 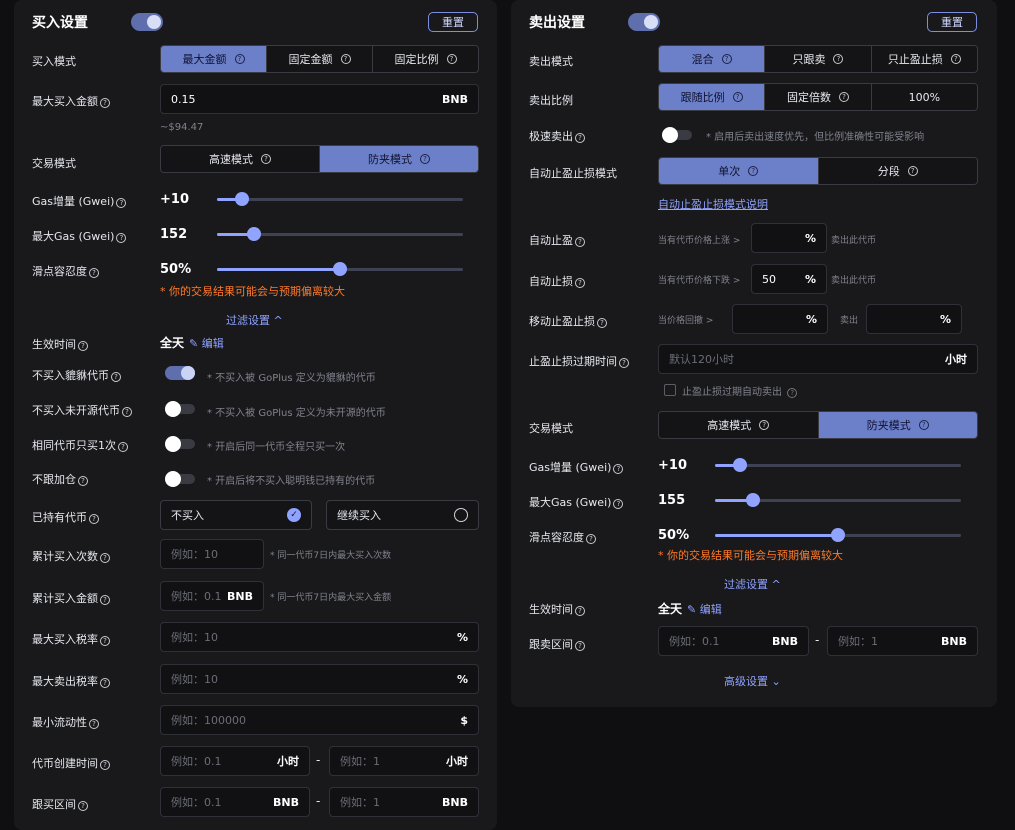 I want to click on take-profit-suffix: 卖出此代币, so click(x=854, y=241).